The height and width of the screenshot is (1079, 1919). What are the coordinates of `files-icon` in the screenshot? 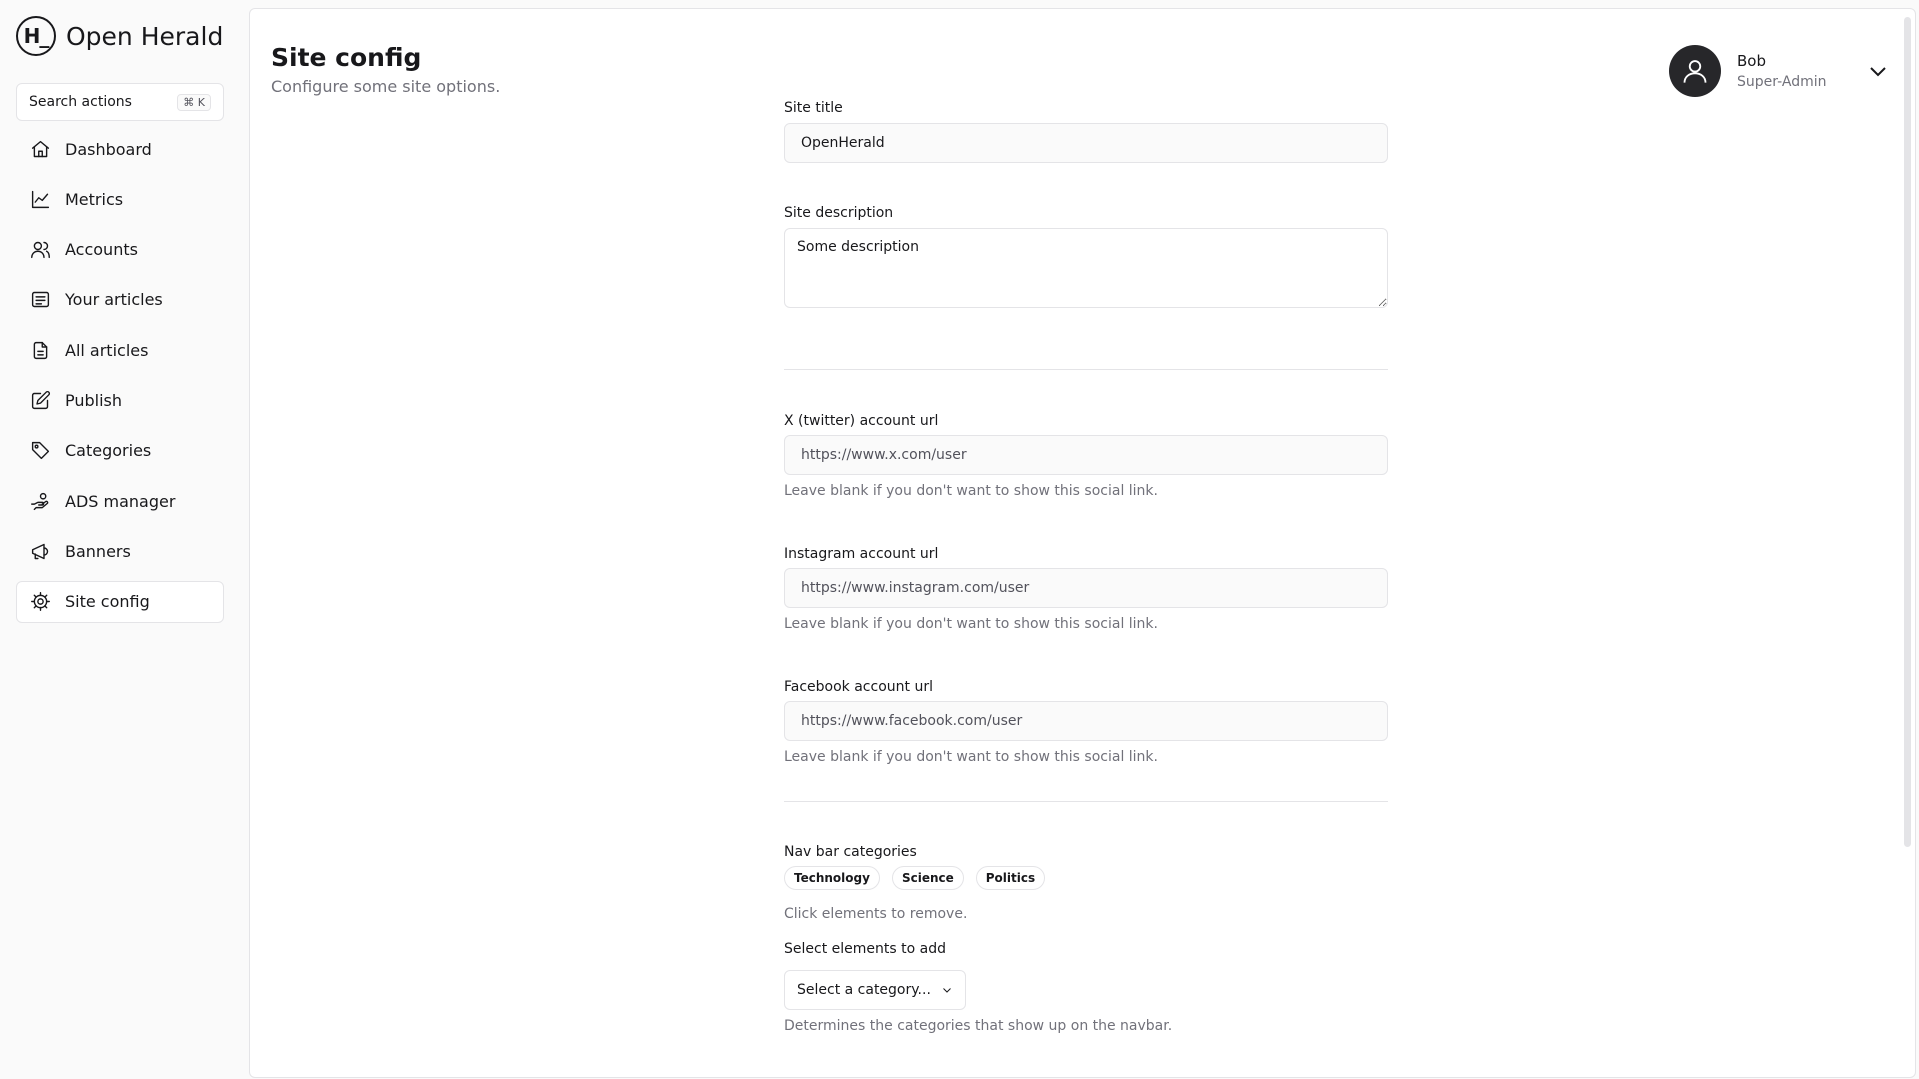 It's located at (40, 350).